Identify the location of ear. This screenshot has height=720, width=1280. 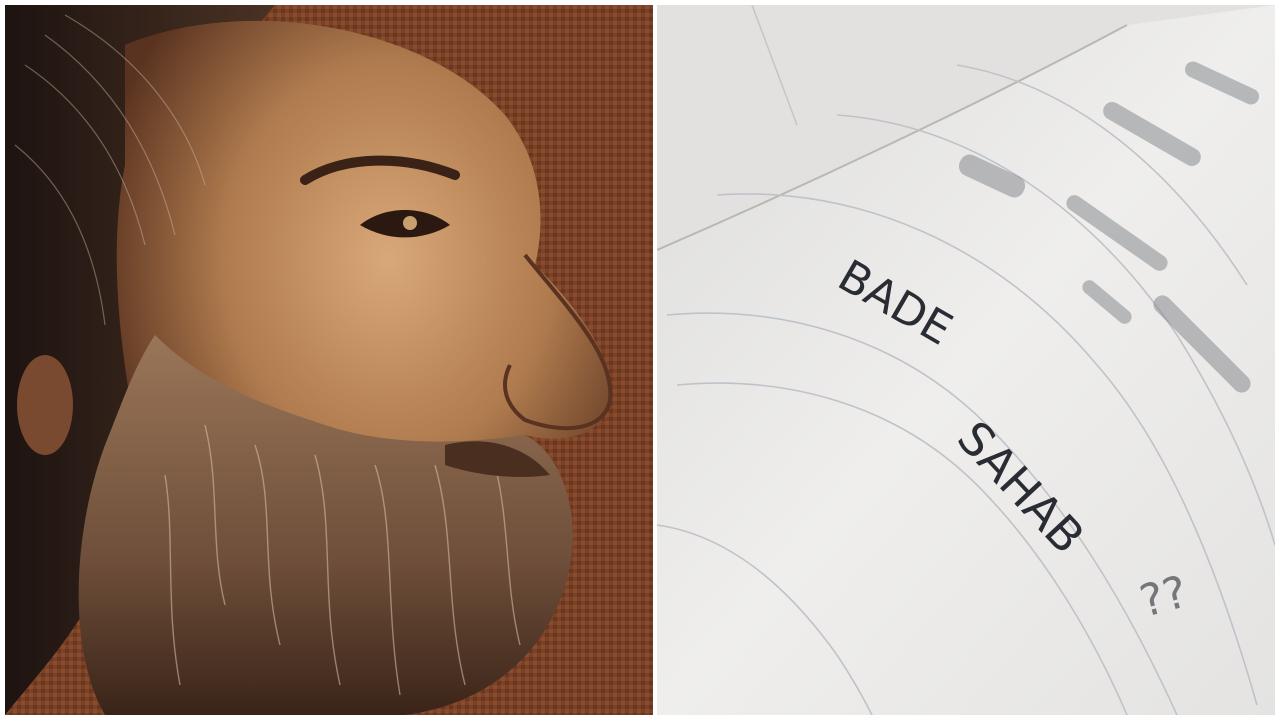
(45, 405).